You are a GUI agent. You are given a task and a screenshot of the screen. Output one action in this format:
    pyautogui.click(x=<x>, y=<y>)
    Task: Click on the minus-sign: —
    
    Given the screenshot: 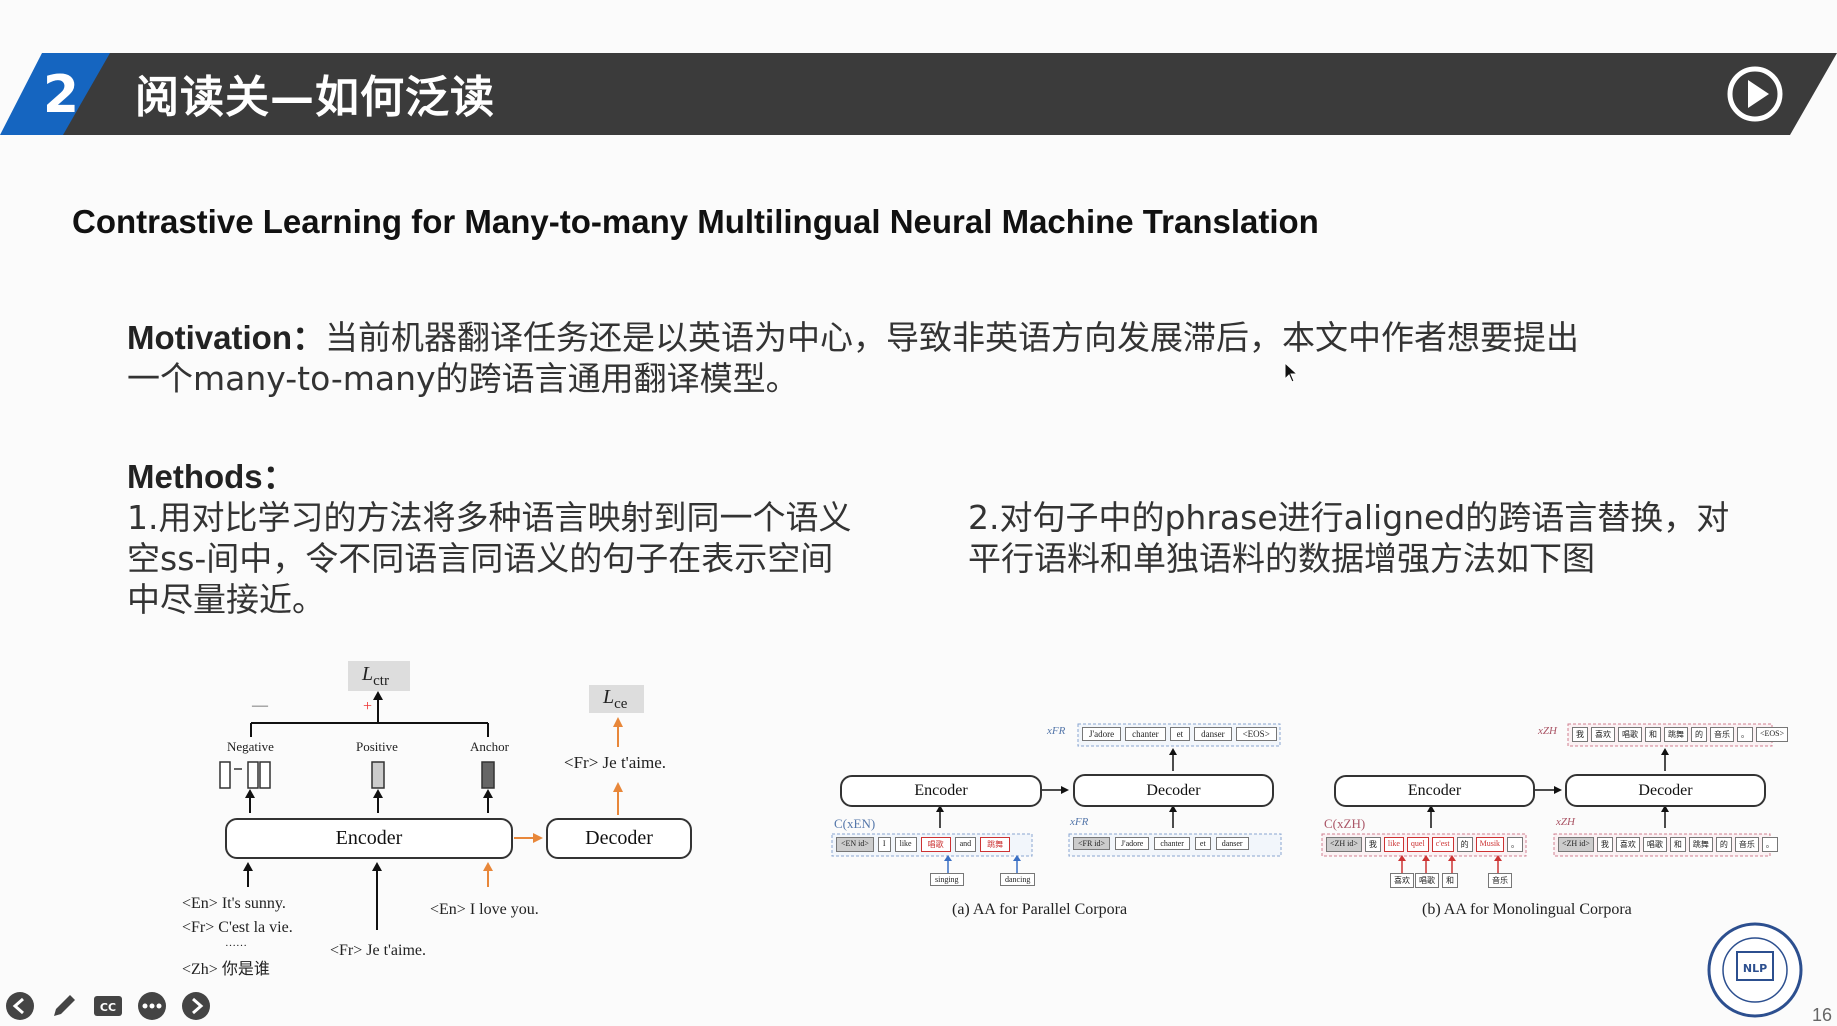 What is the action you would take?
    pyautogui.click(x=260, y=705)
    